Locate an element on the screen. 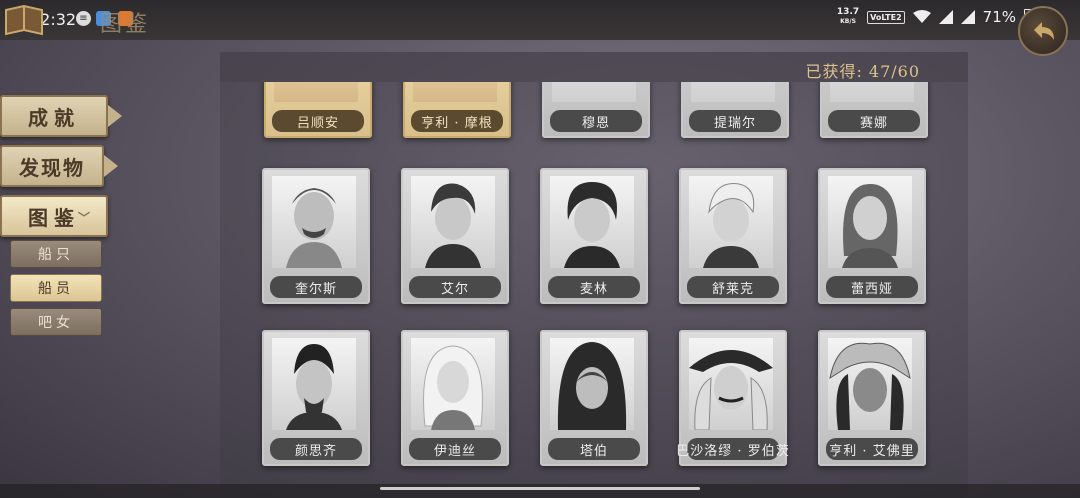  subtab-barmaids: 吧女 is located at coordinates (56, 322).